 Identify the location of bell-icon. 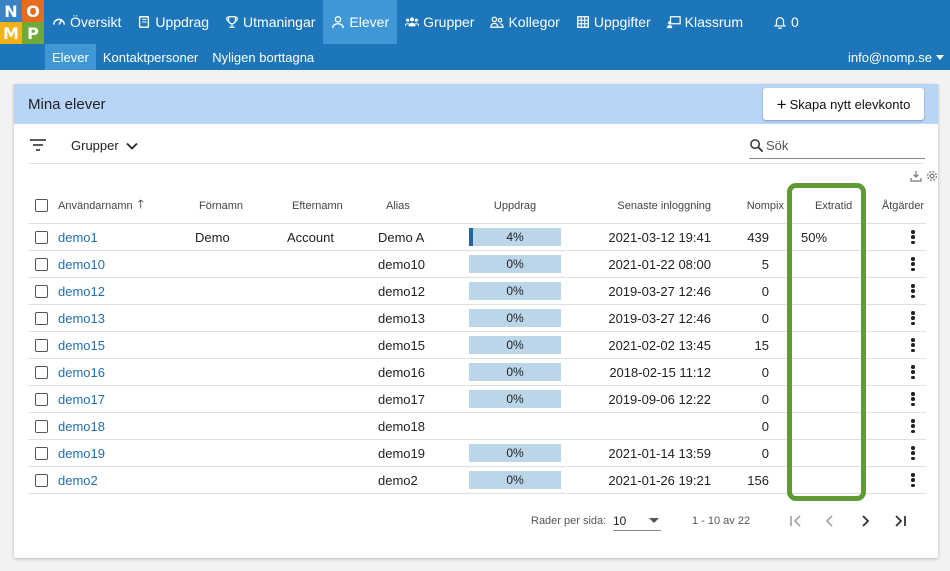
(780, 22).